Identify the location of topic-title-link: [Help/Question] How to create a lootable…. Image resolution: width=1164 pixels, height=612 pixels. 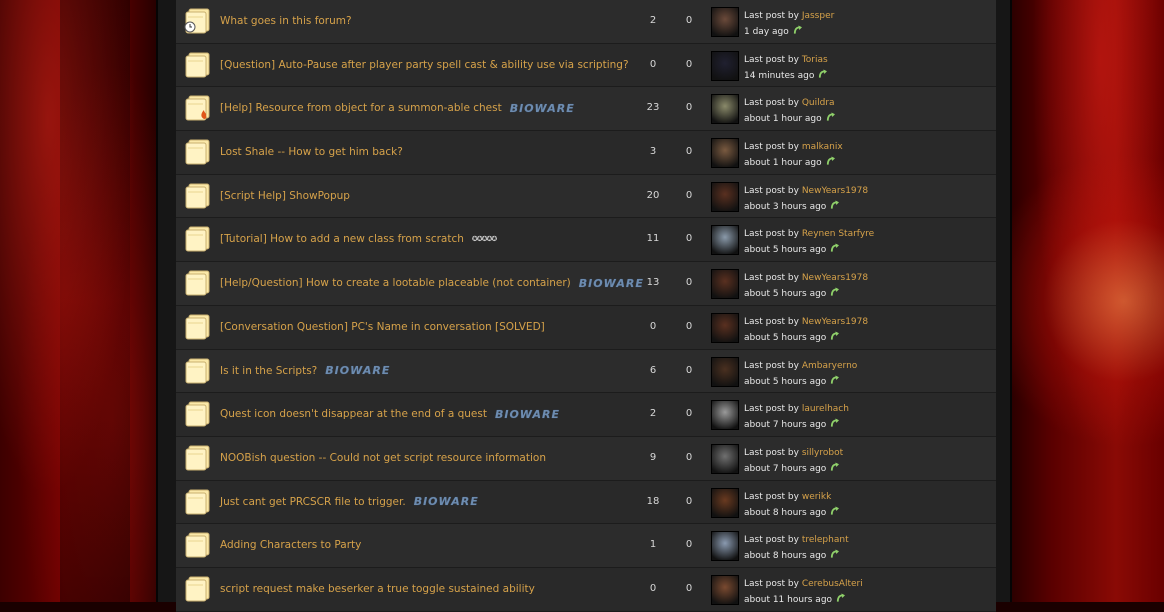
(395, 283).